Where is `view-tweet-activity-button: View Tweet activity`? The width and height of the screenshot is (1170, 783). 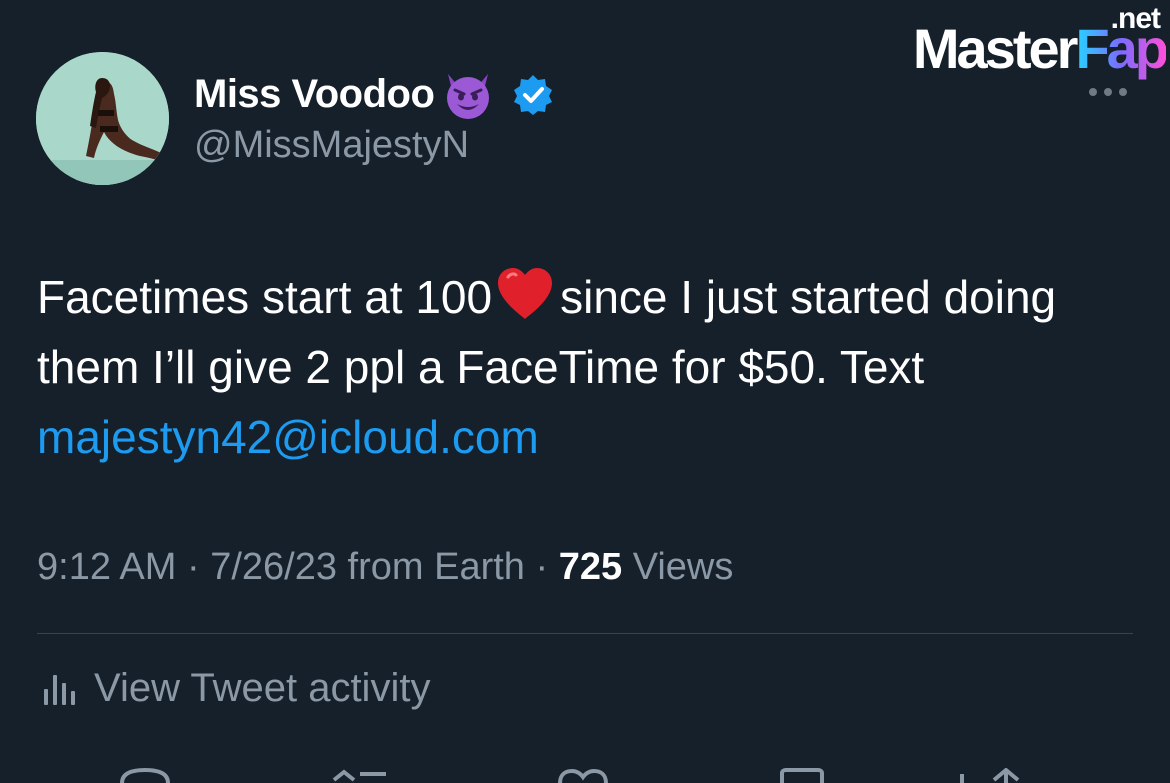
view-tweet-activity-button: View Tweet activity is located at coordinates (235, 688).